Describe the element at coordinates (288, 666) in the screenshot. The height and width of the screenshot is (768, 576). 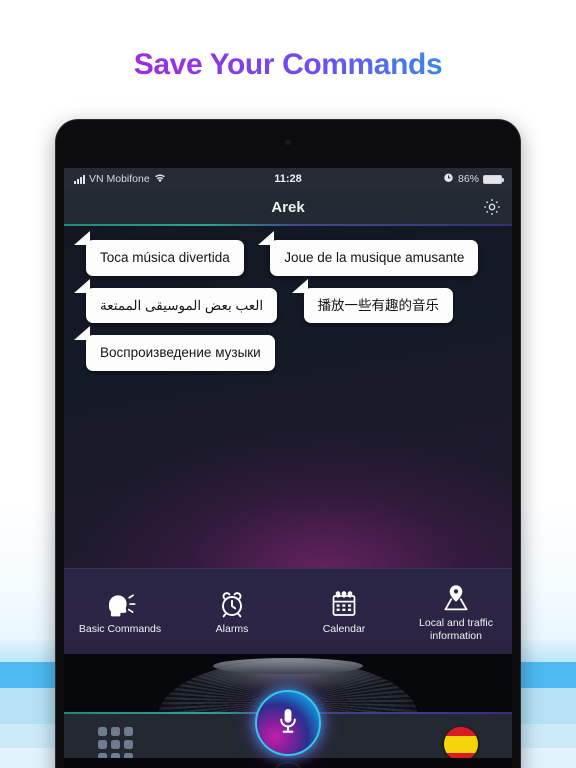
I see `speaker-top-rim` at that location.